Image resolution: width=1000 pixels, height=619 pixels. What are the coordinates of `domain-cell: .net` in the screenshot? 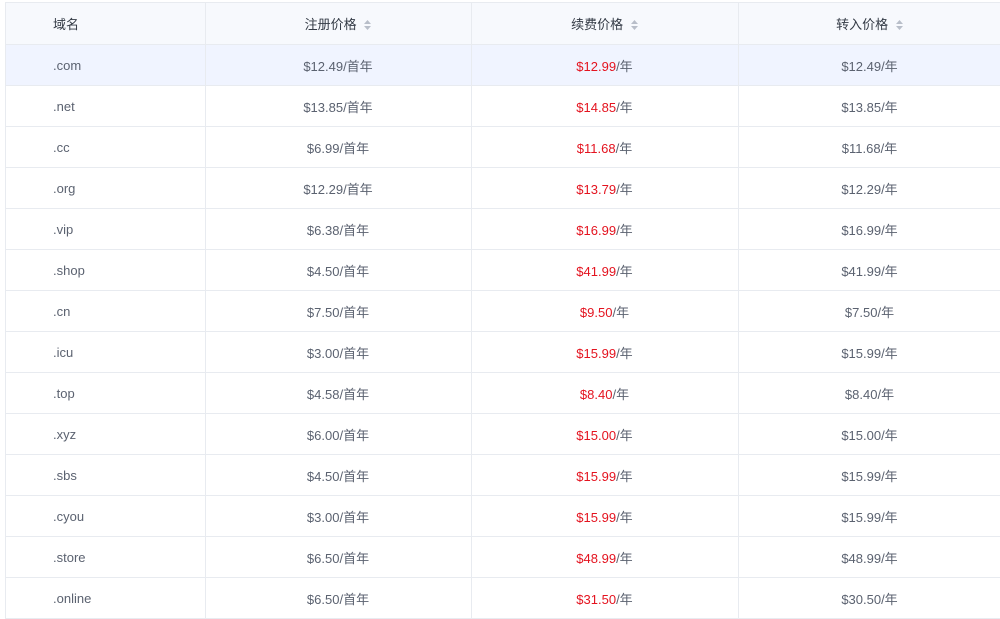 It's located at (106, 106).